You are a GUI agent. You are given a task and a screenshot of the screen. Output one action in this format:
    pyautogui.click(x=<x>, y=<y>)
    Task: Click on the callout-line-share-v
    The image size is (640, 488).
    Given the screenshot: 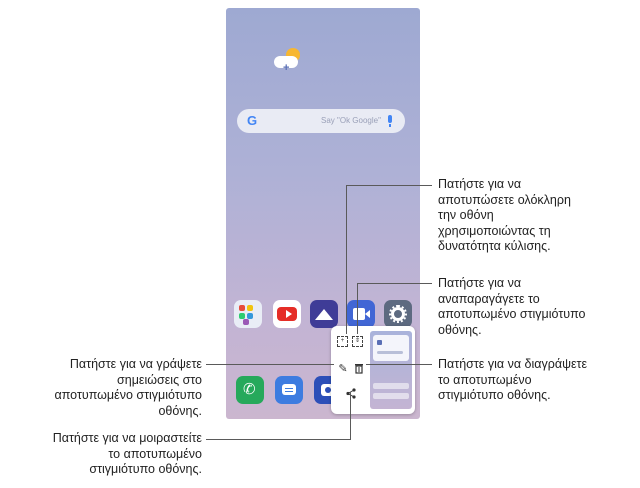 What is the action you would take?
    pyautogui.click(x=350, y=415)
    